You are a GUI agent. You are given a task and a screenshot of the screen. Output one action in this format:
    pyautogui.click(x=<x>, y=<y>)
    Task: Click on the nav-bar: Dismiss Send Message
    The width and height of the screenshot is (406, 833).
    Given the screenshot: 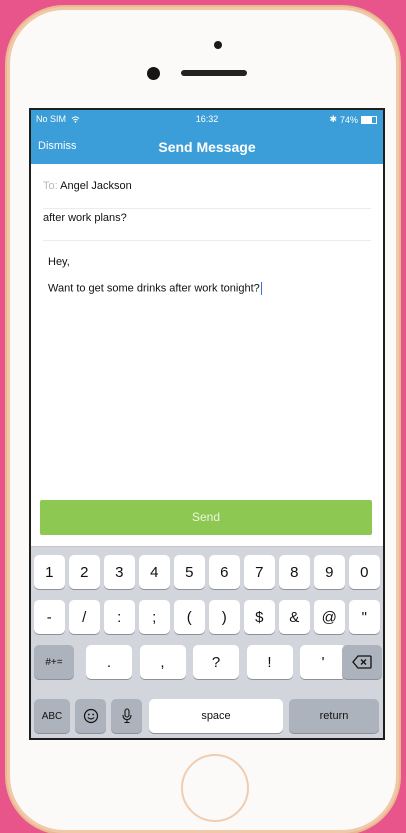 What is the action you would take?
    pyautogui.click(x=207, y=147)
    